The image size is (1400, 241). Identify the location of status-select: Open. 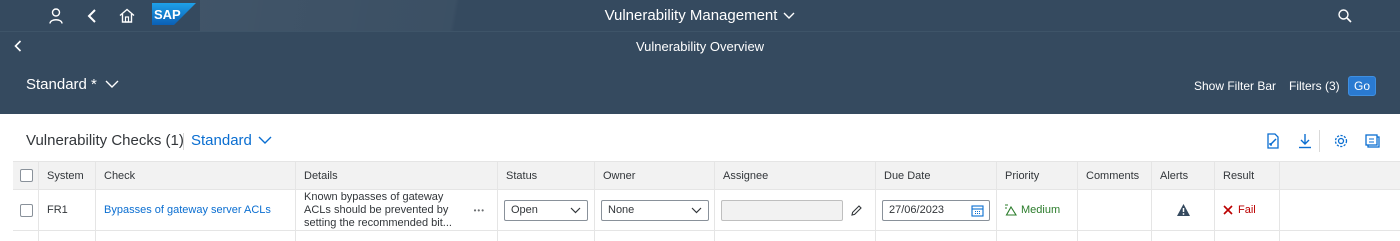
(546, 210).